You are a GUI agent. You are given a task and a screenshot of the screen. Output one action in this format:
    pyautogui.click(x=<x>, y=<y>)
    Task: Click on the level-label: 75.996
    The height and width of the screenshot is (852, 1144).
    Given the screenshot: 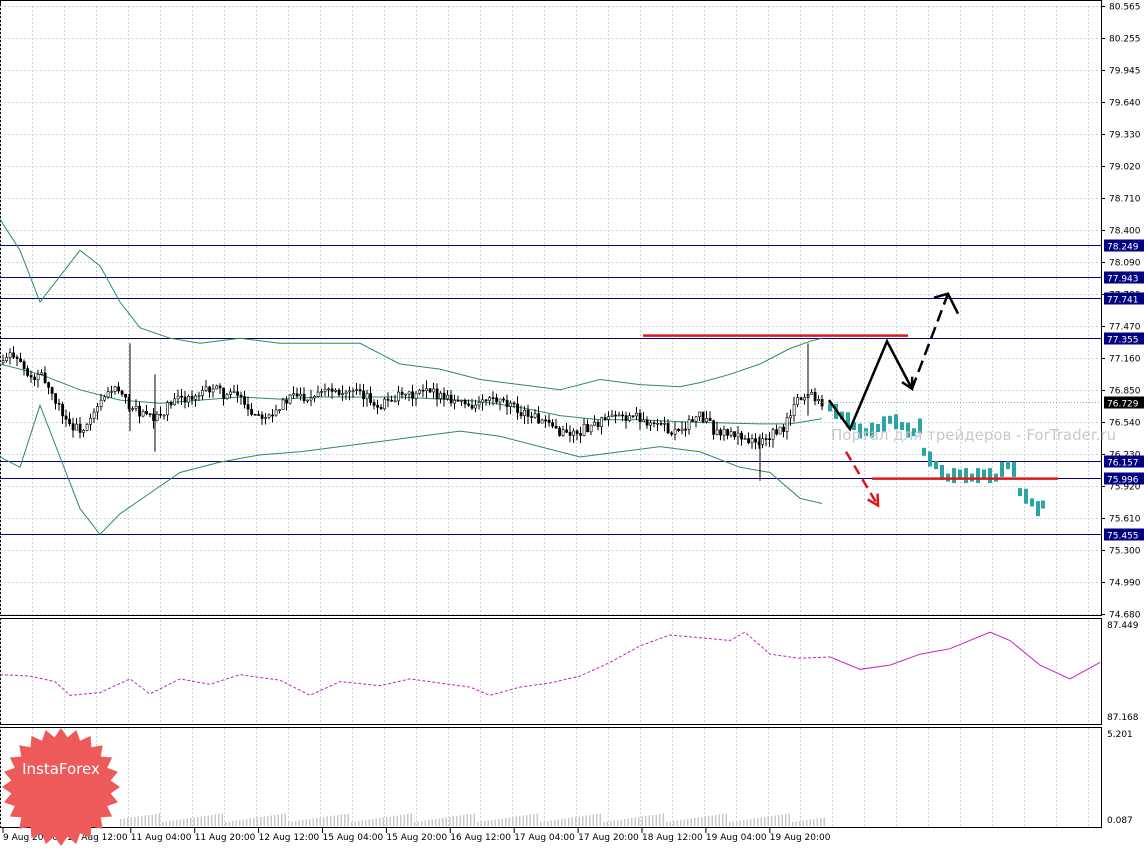 What is the action you would take?
    pyautogui.click(x=1123, y=481)
    